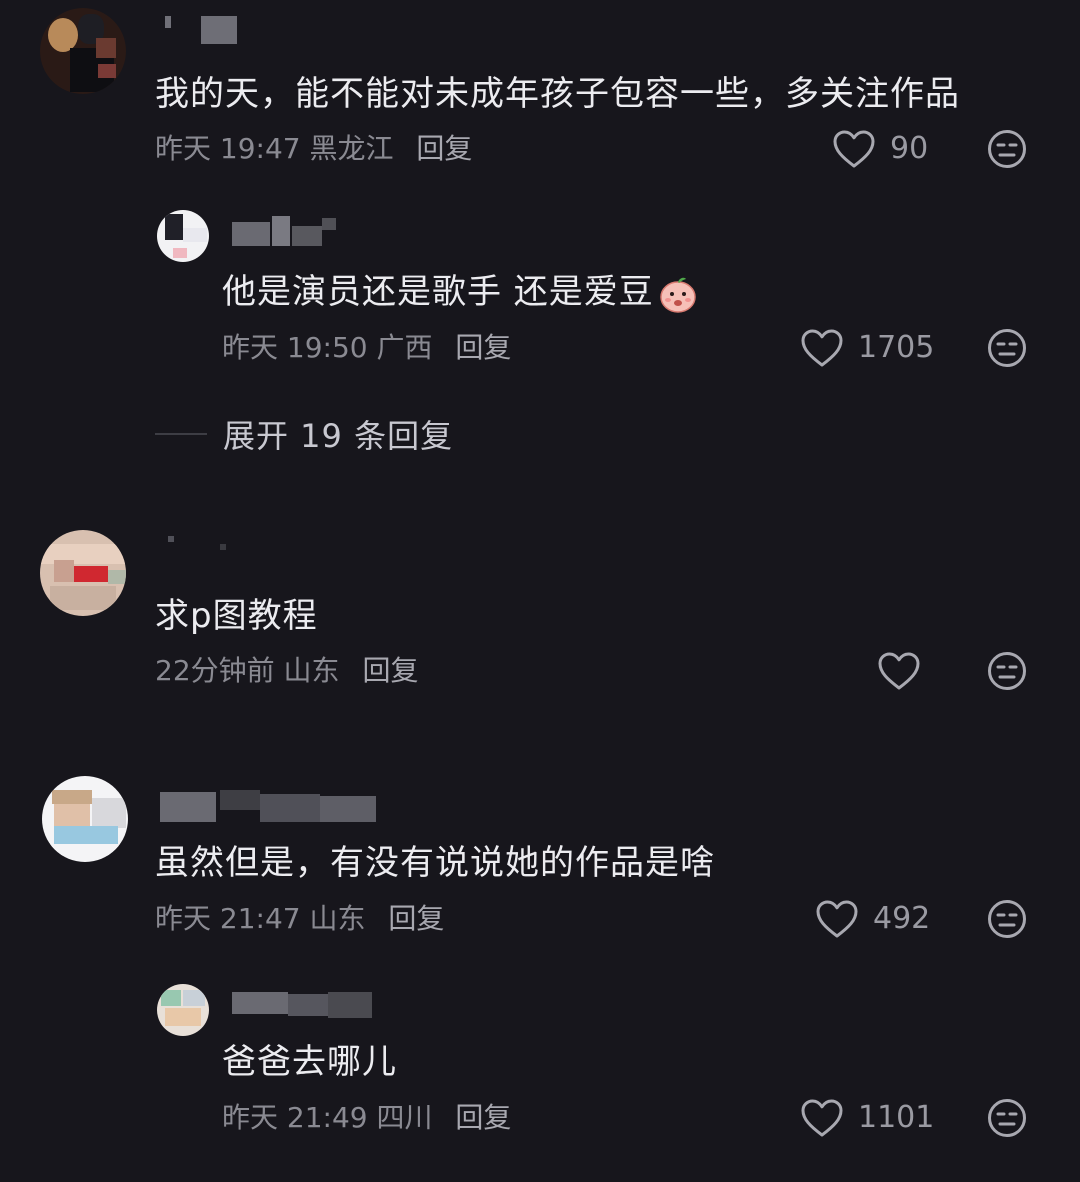 The width and height of the screenshot is (1080, 1182). I want to click on expand-replies-label: 展开 19 条回复, so click(338, 436).